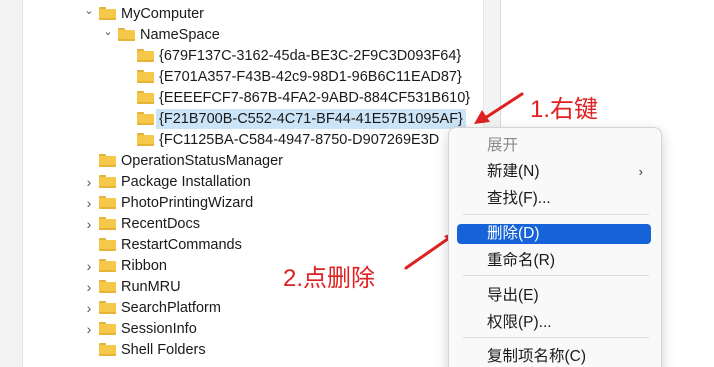  Describe the element at coordinates (315, 98) in the screenshot. I see `tree-item-label: {EEEEFCF7-867B-4FA2-9ABD-884CF531B610}` at that location.